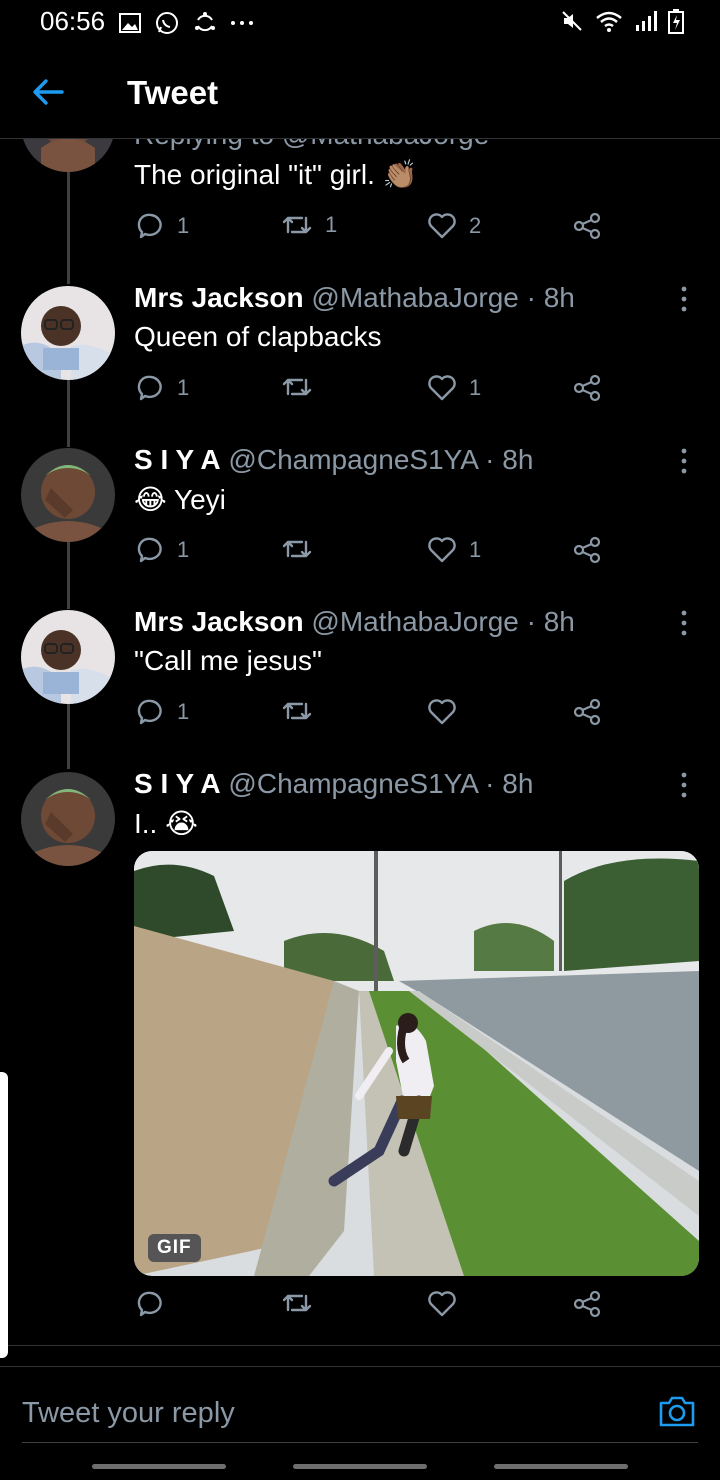 This screenshot has height=1480, width=720. What do you see at coordinates (475, 225) in the screenshot?
I see `like-count: 2` at bounding box center [475, 225].